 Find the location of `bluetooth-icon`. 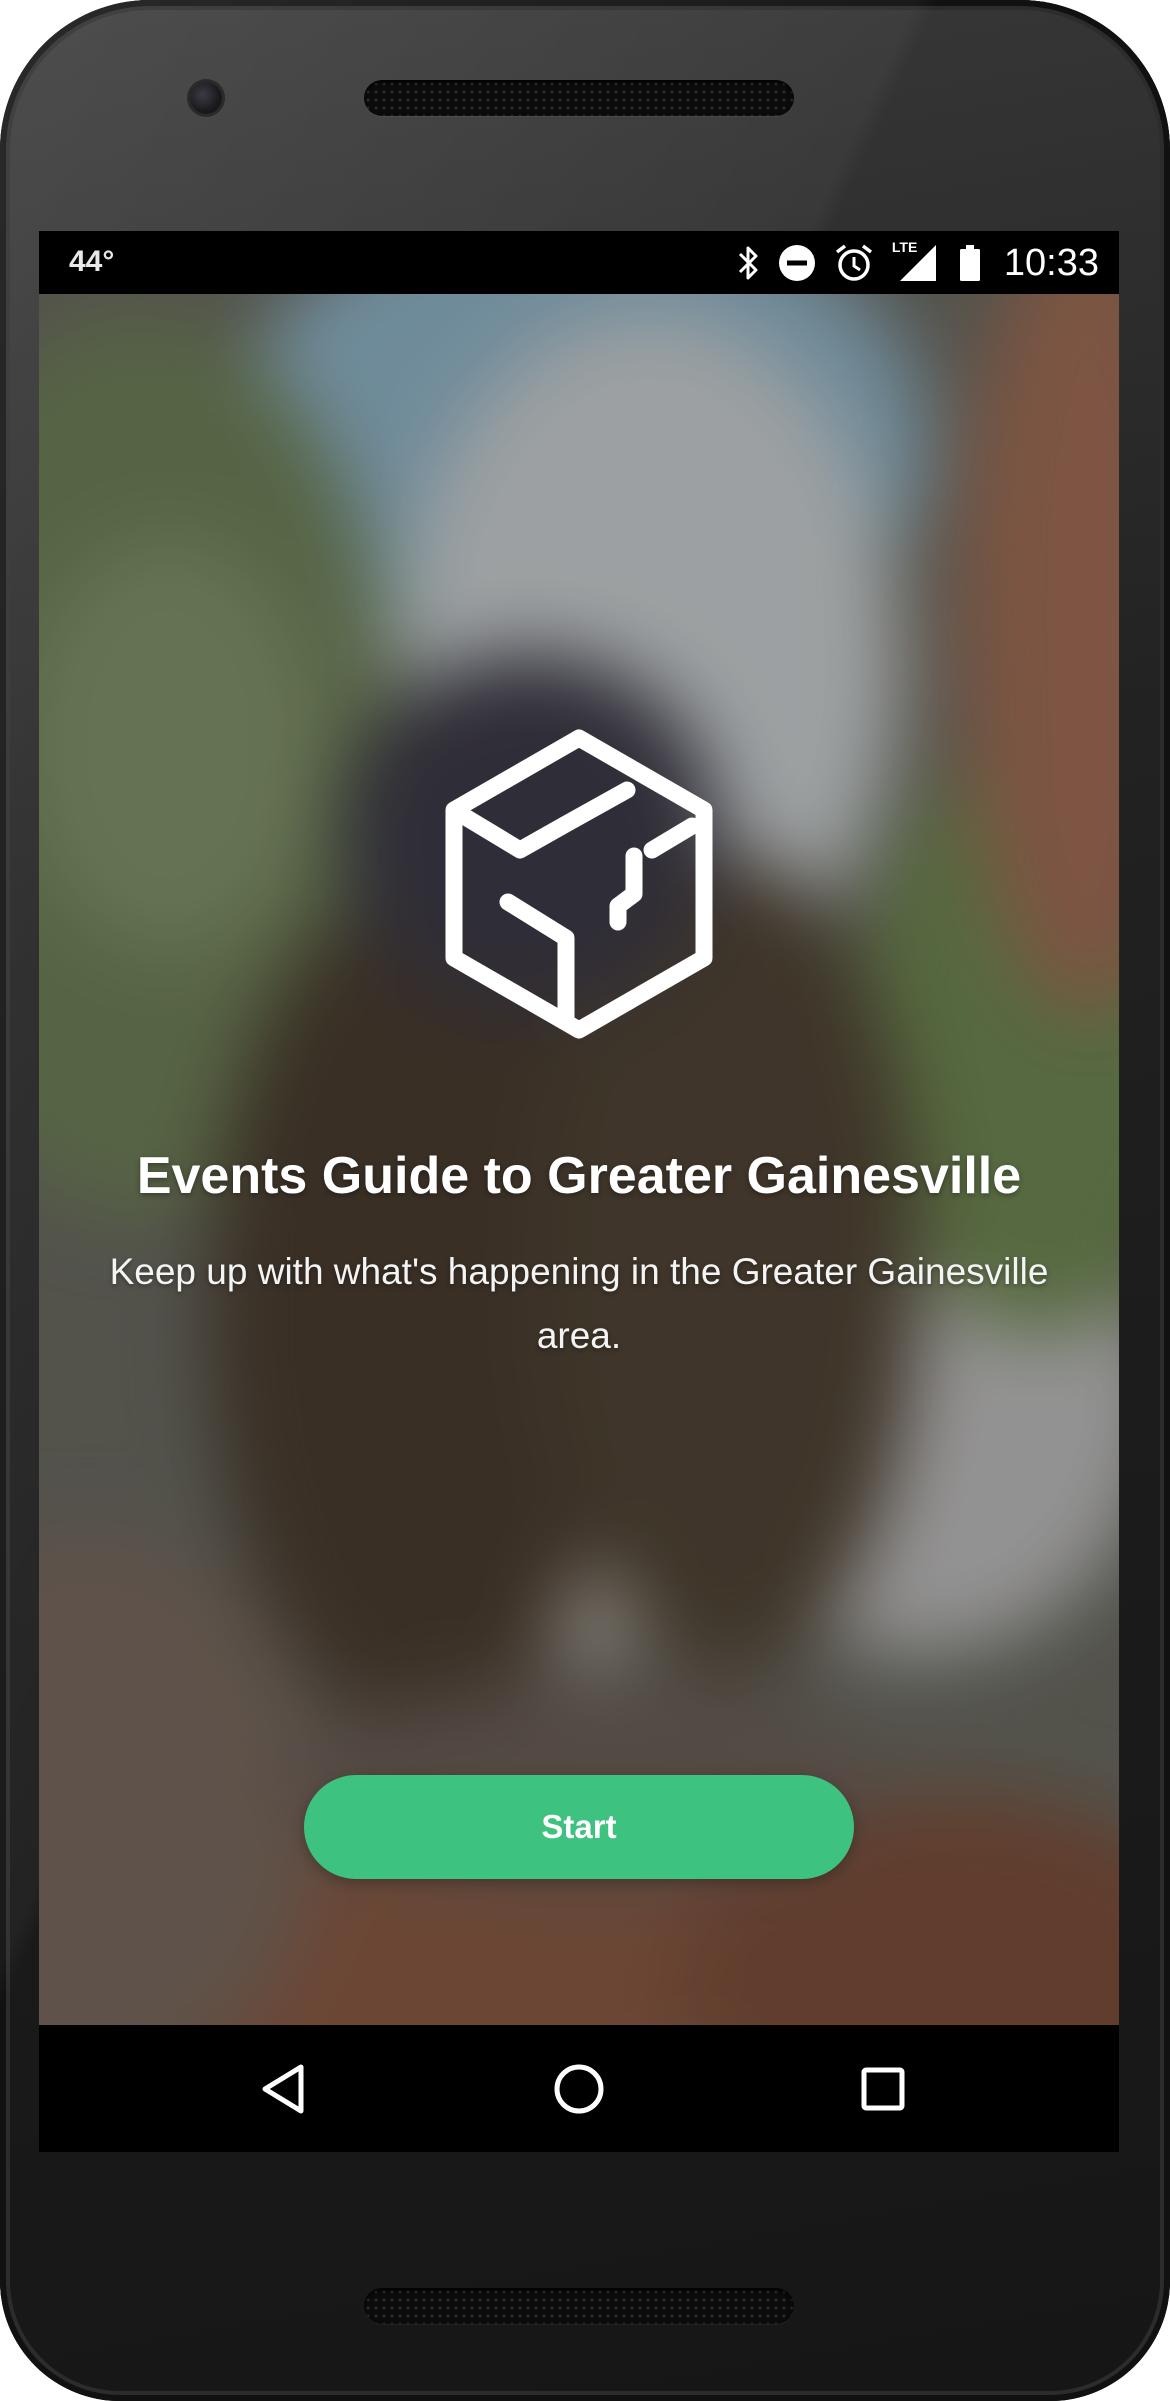

bluetooth-icon is located at coordinates (748, 263).